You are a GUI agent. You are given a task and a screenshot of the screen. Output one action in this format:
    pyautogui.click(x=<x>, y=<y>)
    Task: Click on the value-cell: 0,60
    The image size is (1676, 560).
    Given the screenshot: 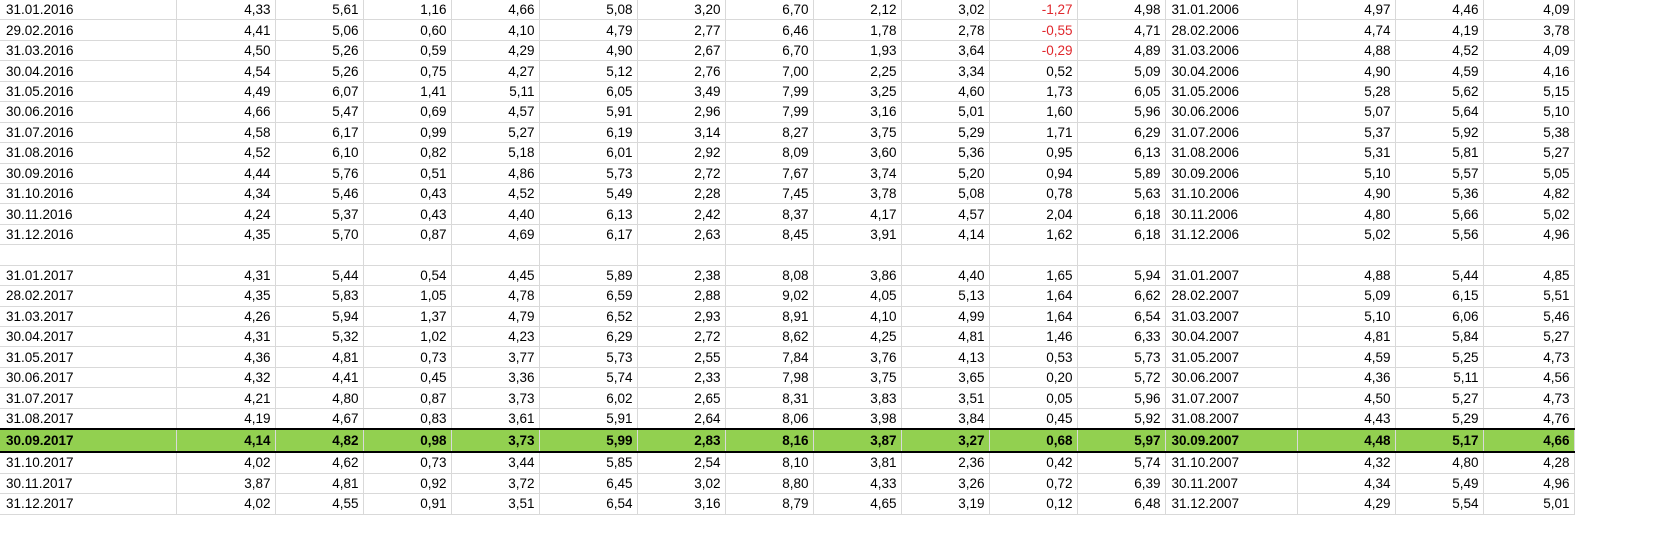 What is the action you would take?
    pyautogui.click(x=407, y=30)
    